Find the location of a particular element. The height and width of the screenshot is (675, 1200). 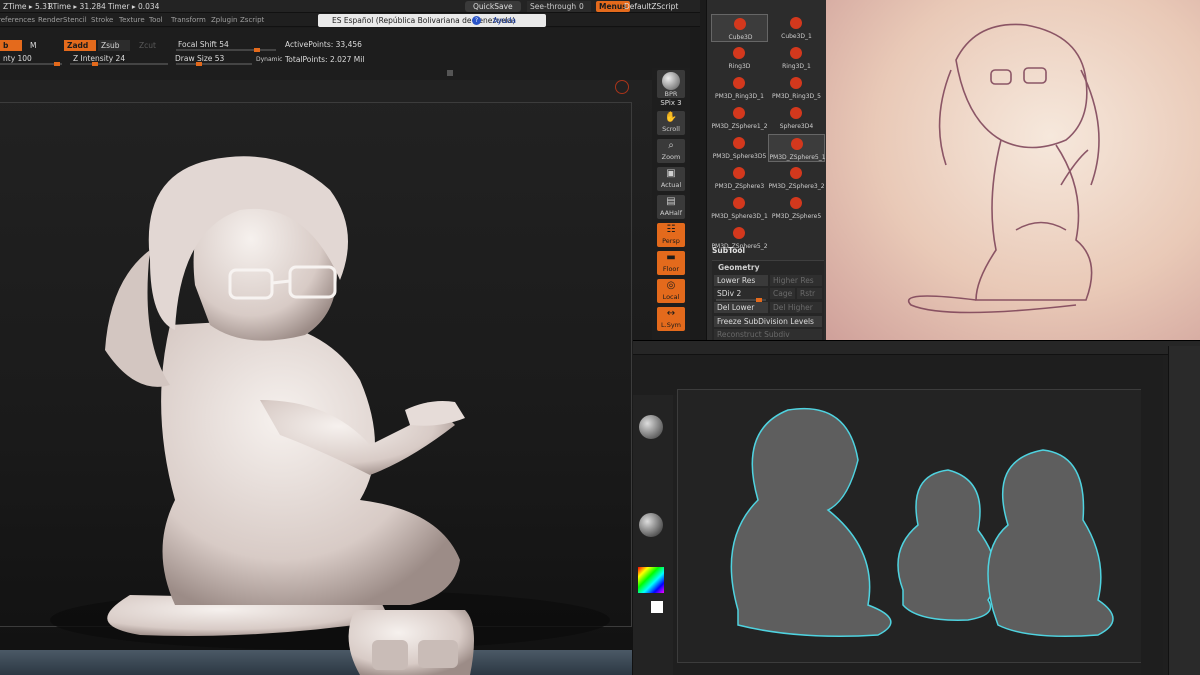

shelf-aahalf-button: ▤ AAHalf is located at coordinates (671, 207).